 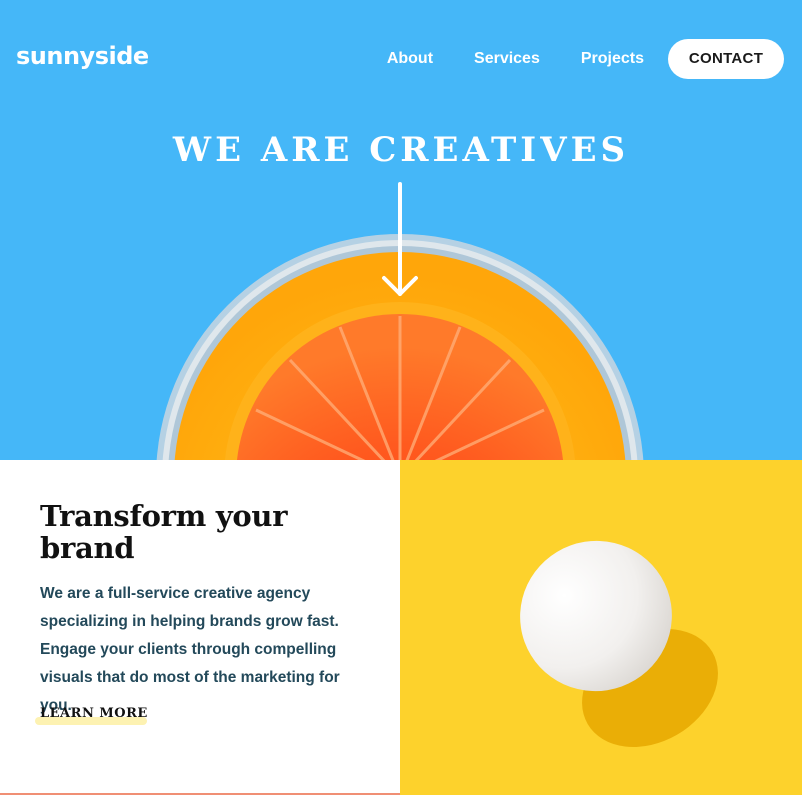 I want to click on nav-link-services: Services, so click(x=507, y=59).